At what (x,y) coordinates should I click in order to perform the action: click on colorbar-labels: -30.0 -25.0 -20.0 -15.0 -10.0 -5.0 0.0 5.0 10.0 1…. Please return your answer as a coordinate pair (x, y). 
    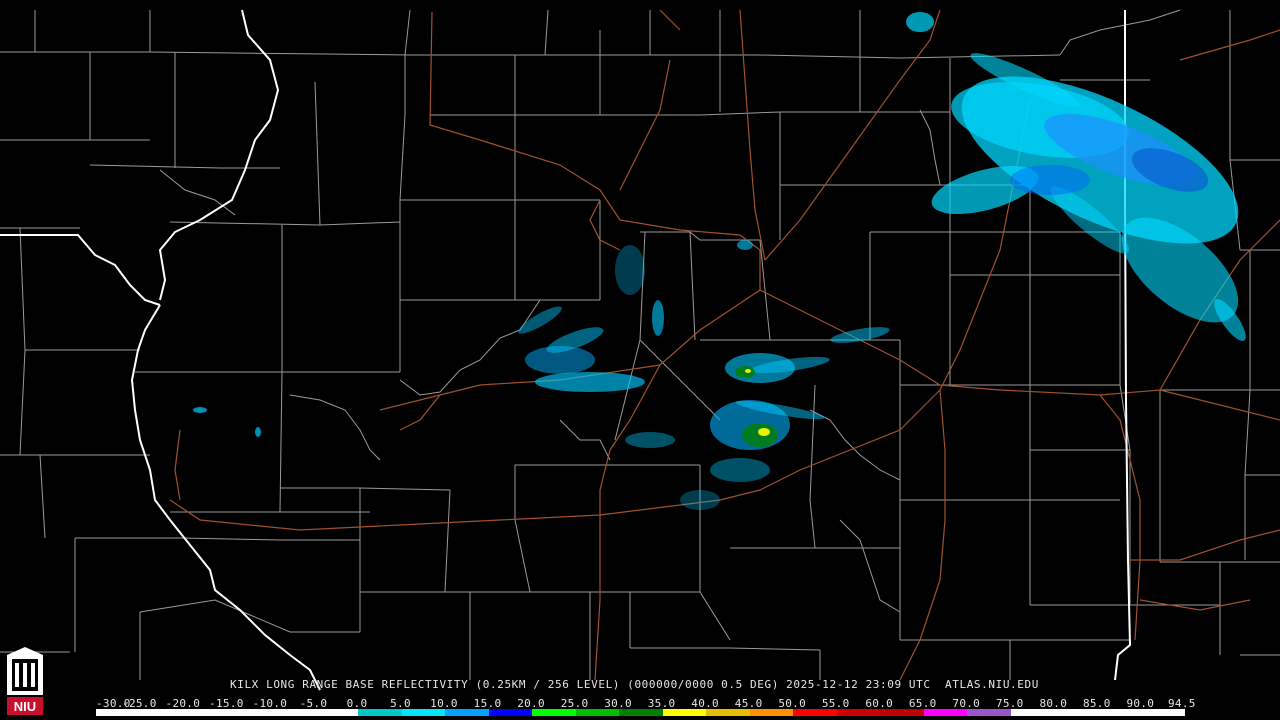
    Looking at the image, I should click on (646, 703).